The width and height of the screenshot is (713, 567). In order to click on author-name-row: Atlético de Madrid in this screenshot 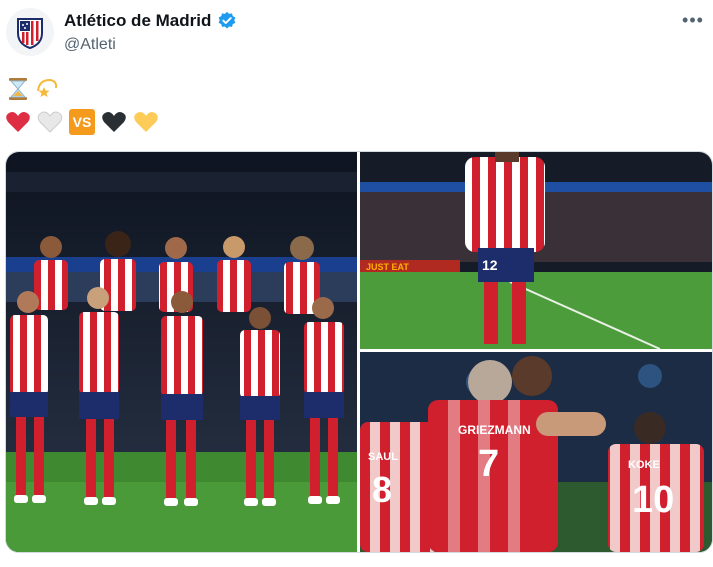, I will do `click(150, 21)`.